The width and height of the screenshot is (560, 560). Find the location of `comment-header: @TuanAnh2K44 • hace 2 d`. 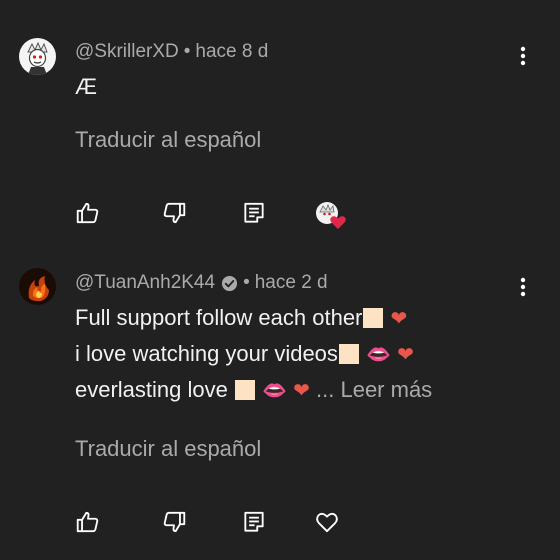

comment-header: @TuanAnh2K44 • hace 2 d is located at coordinates (201, 283).